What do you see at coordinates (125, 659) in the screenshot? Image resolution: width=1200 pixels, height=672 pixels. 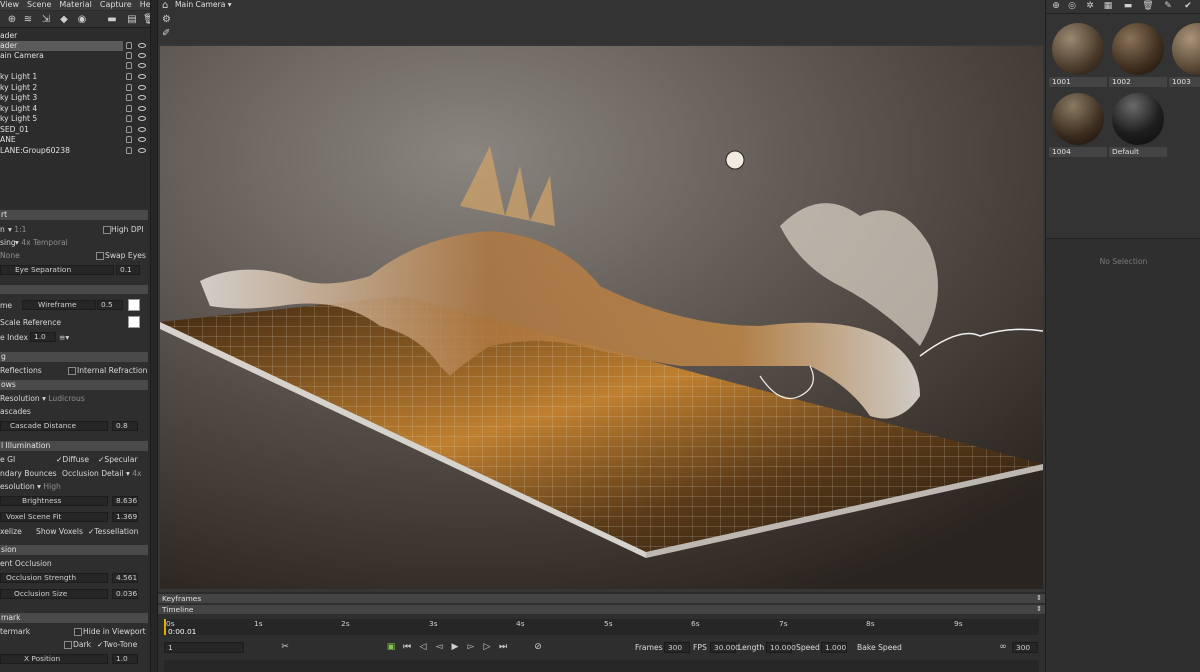 I see `x-position-value: 1.0` at bounding box center [125, 659].